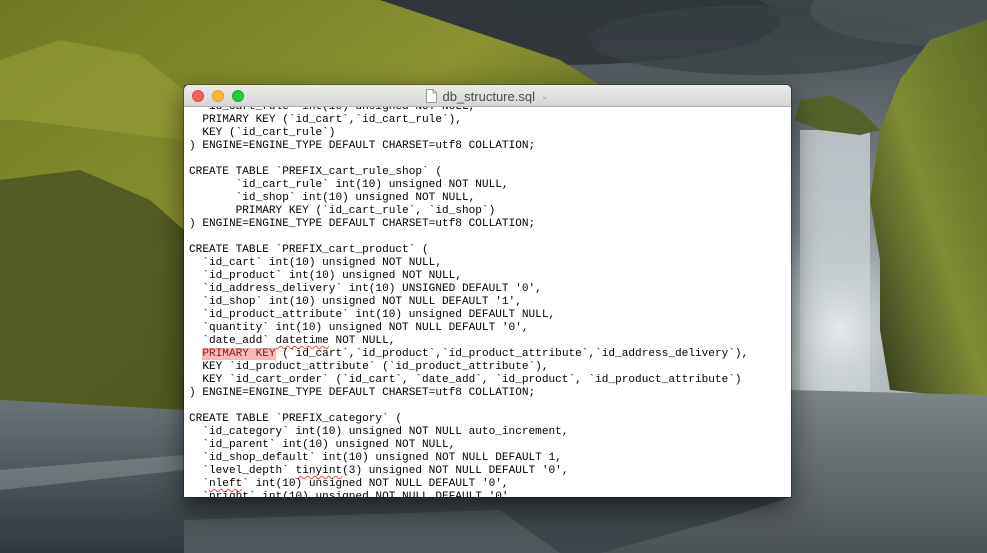  What do you see at coordinates (468, 211) in the screenshot?
I see `code-line: PRIMARY KEY (`id_cart_rule`, `id_shop`)` at bounding box center [468, 211].